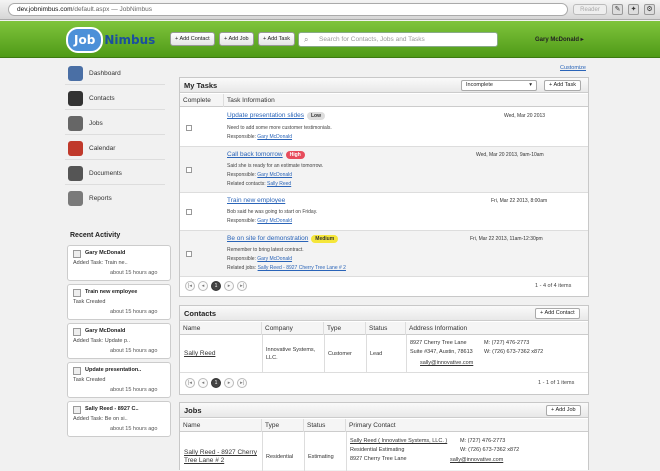  I want to click on nav-dashboard: Dashboard, so click(115, 74).